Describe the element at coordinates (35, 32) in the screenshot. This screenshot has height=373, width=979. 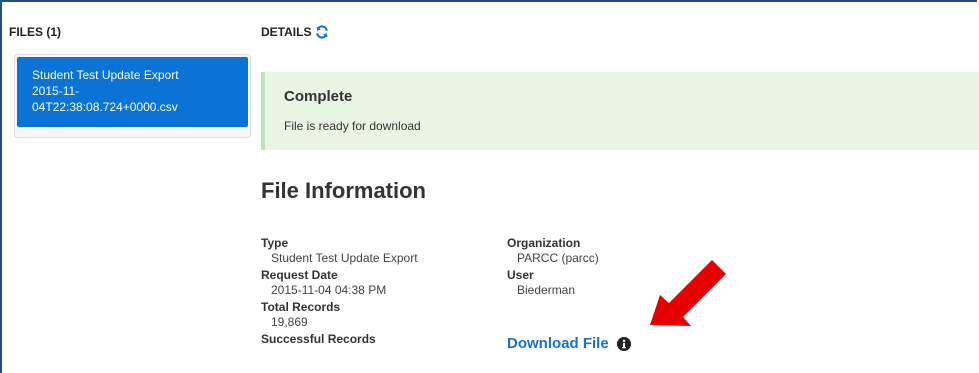
I see `files-heading: FILES (1)` at that location.